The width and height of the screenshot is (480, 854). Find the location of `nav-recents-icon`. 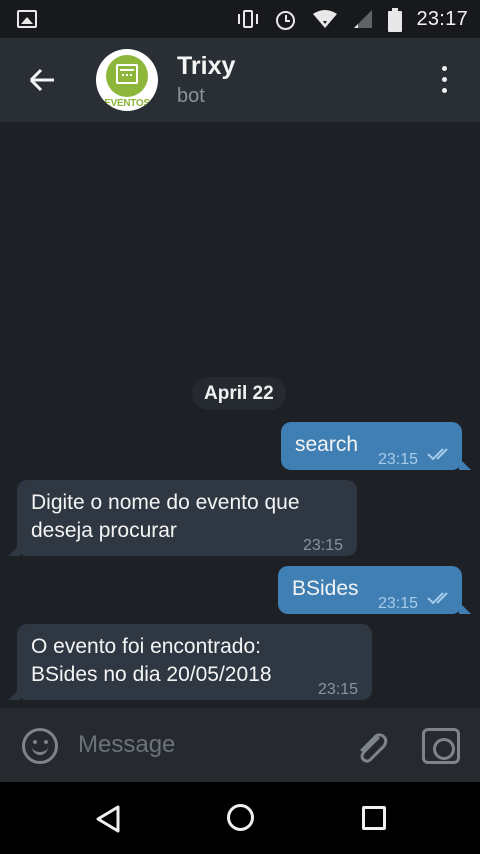

nav-recents-icon is located at coordinates (374, 818).